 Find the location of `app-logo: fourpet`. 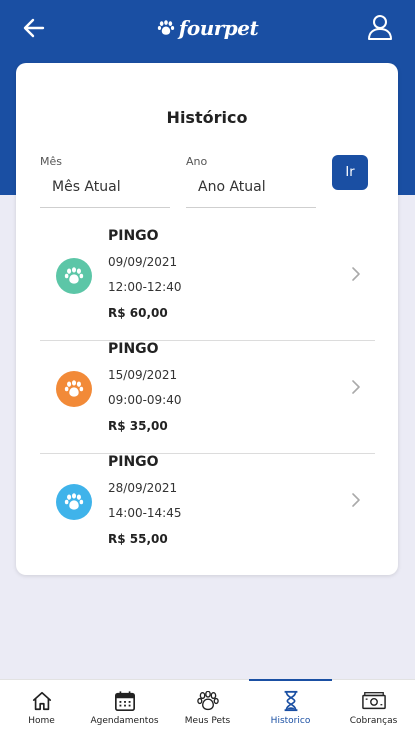

app-logo: fourpet is located at coordinates (208, 28).